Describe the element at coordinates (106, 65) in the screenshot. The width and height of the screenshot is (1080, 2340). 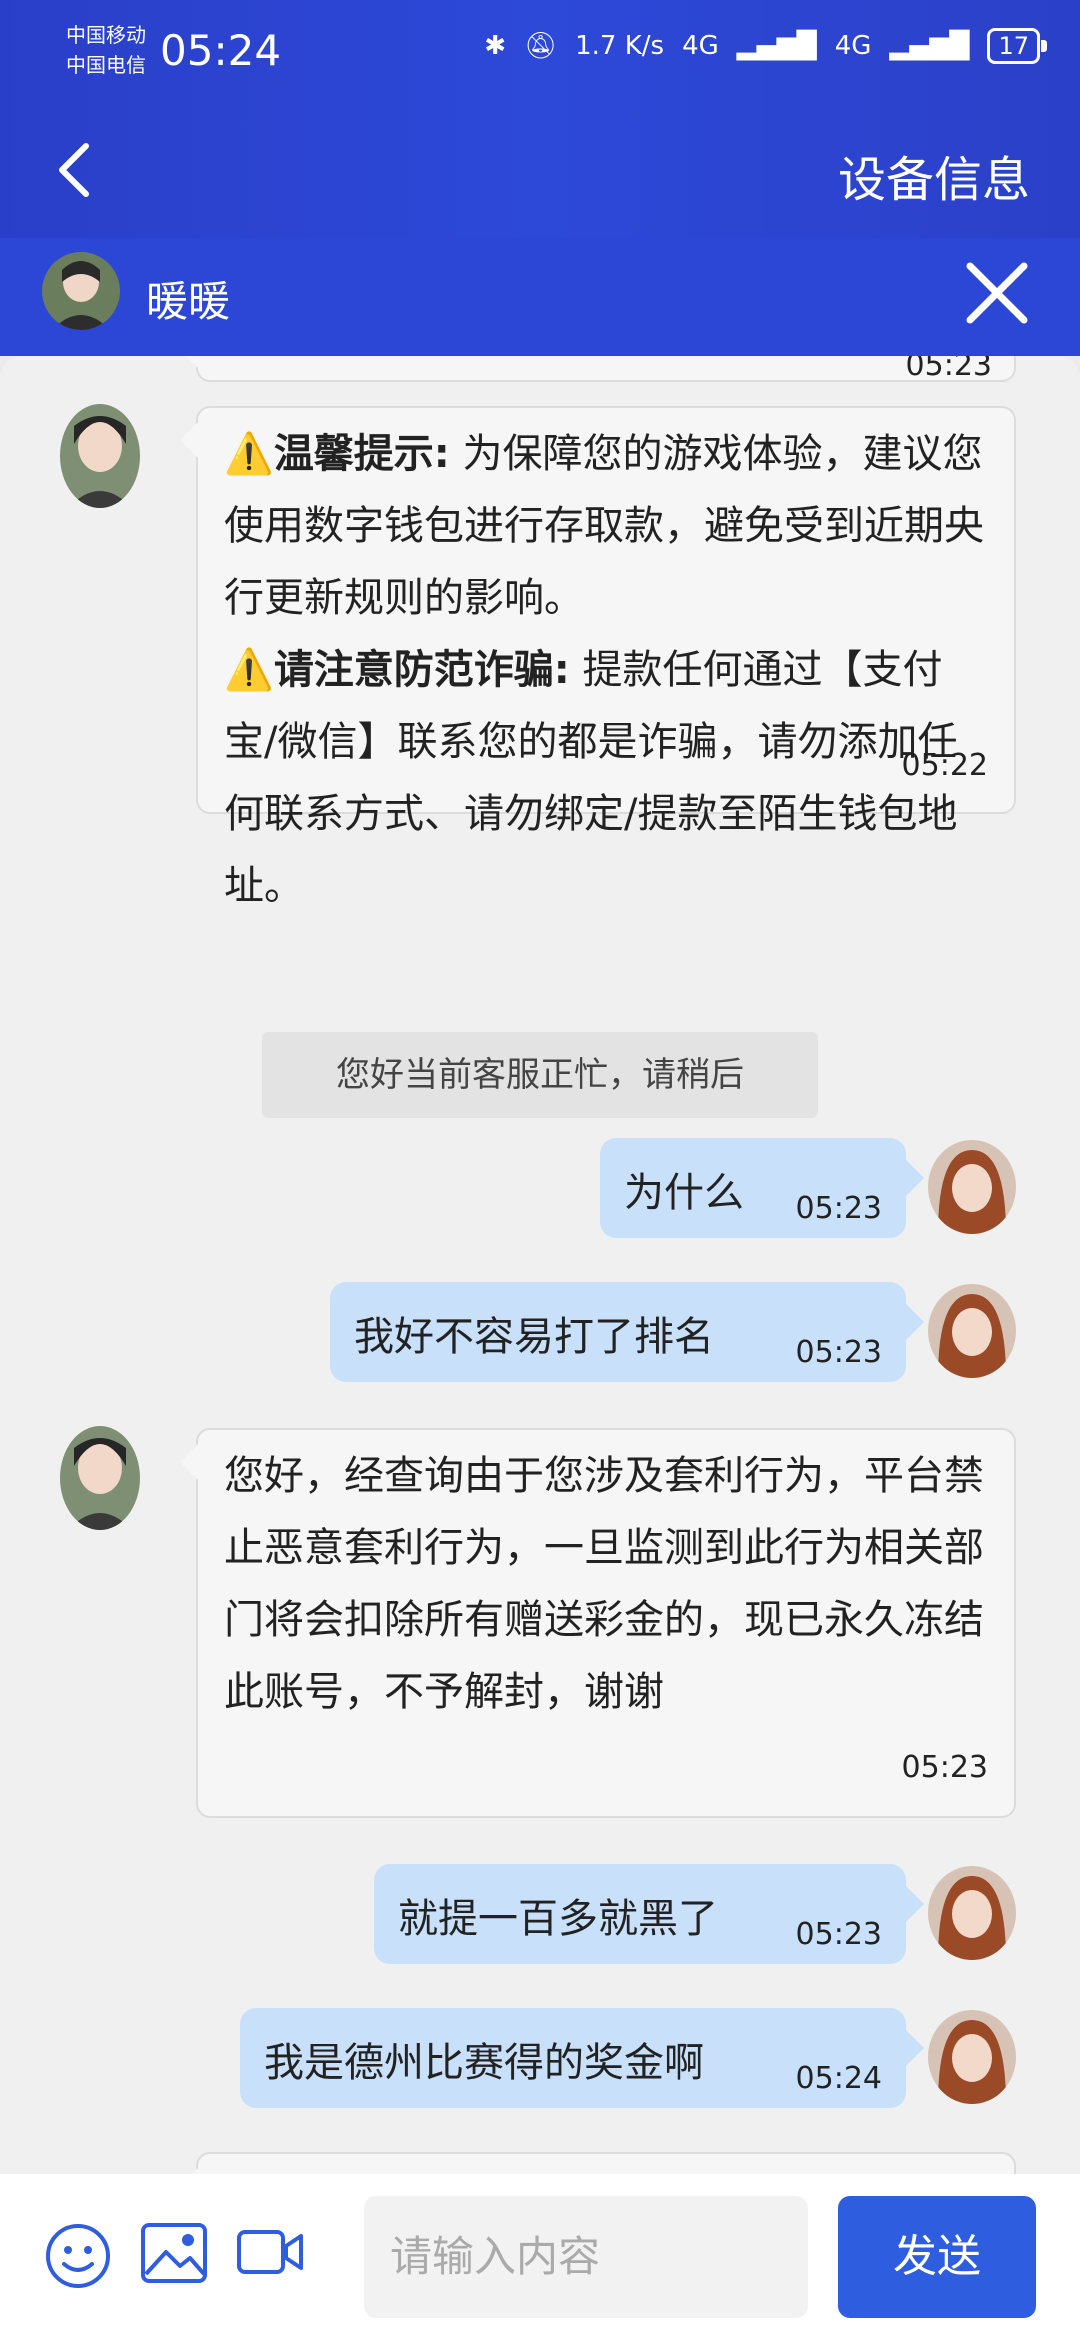
I see `carrier-2: 中国电信` at that location.